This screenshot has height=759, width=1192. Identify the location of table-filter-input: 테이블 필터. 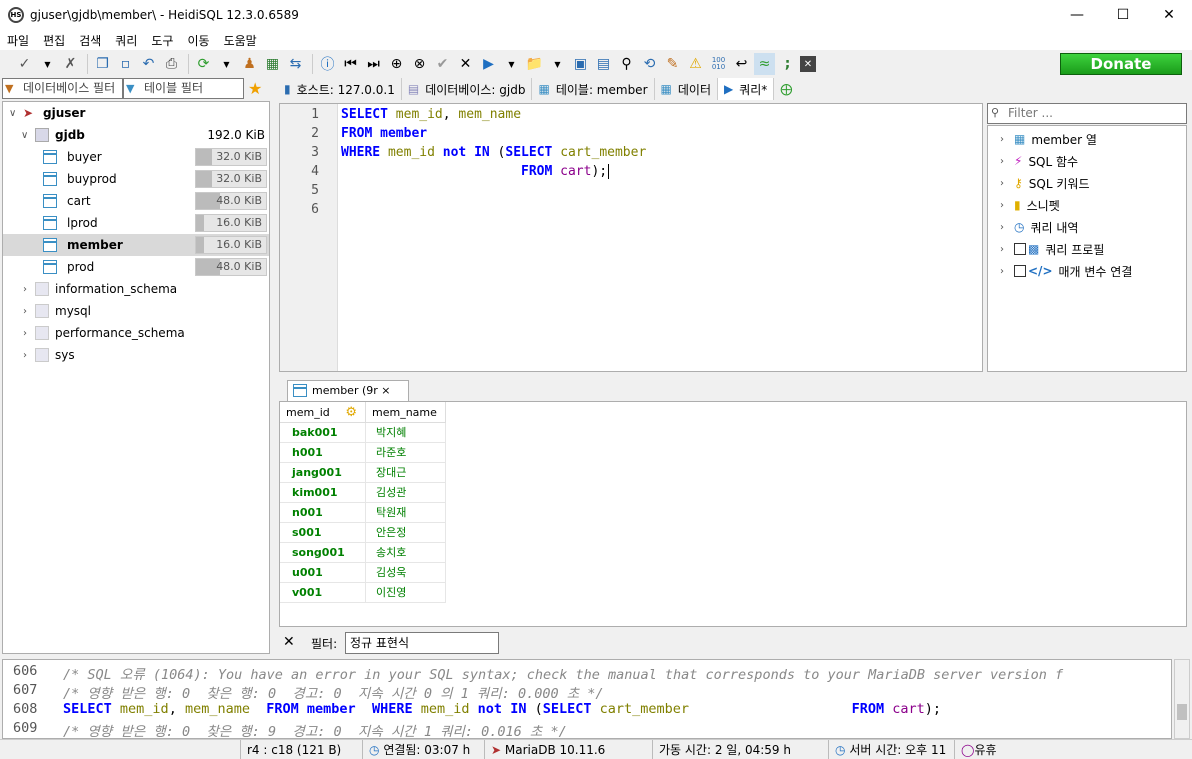
(183, 88).